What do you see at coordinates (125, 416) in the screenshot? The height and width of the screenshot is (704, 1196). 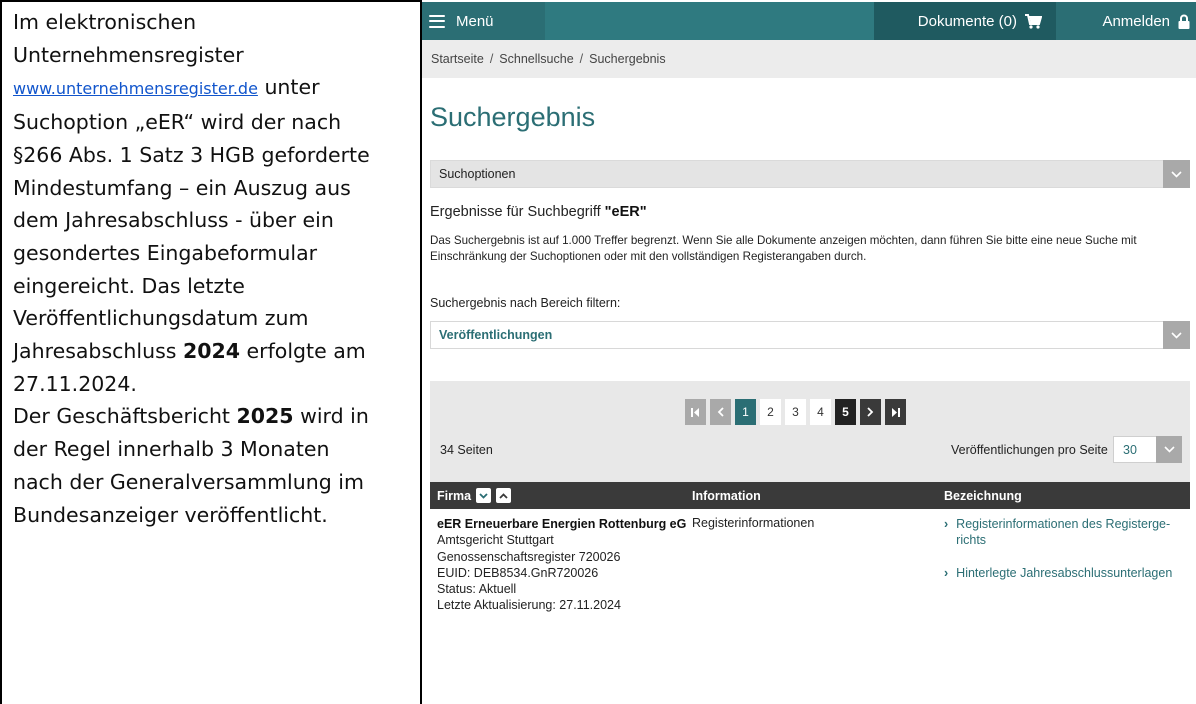 I see `text-fragment: Der Geschäftsbericht` at bounding box center [125, 416].